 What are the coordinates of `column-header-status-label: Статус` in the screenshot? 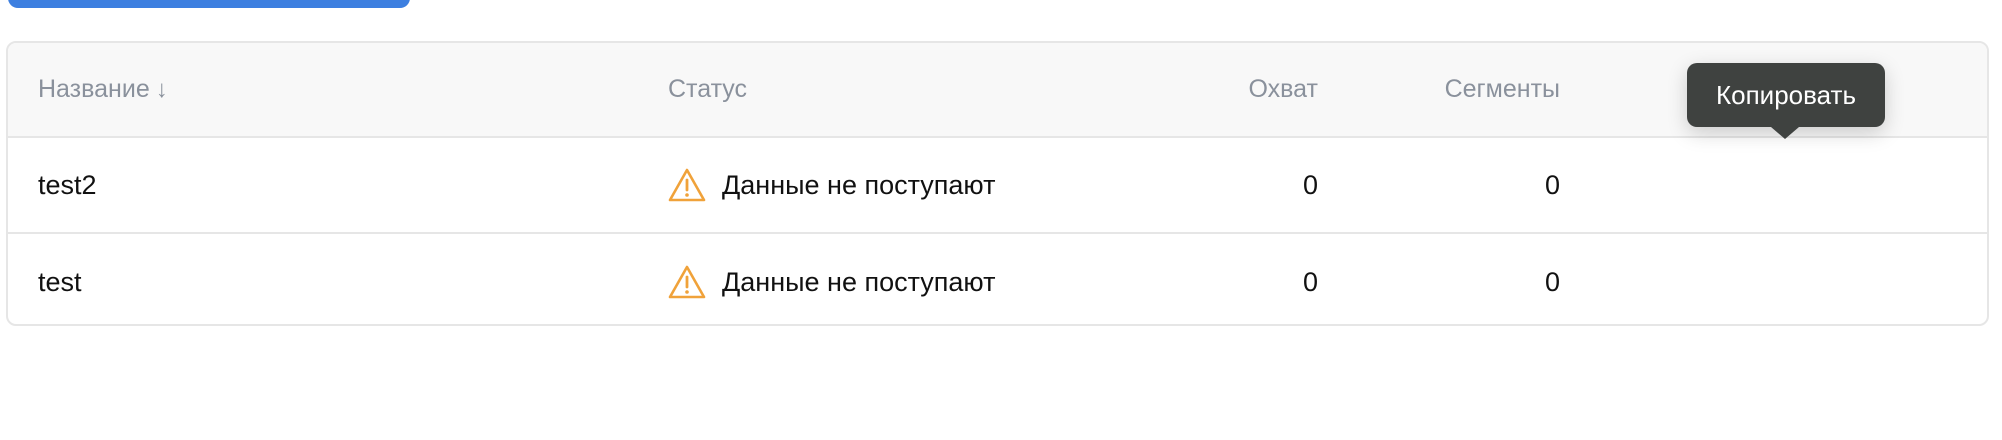 It's located at (708, 89).